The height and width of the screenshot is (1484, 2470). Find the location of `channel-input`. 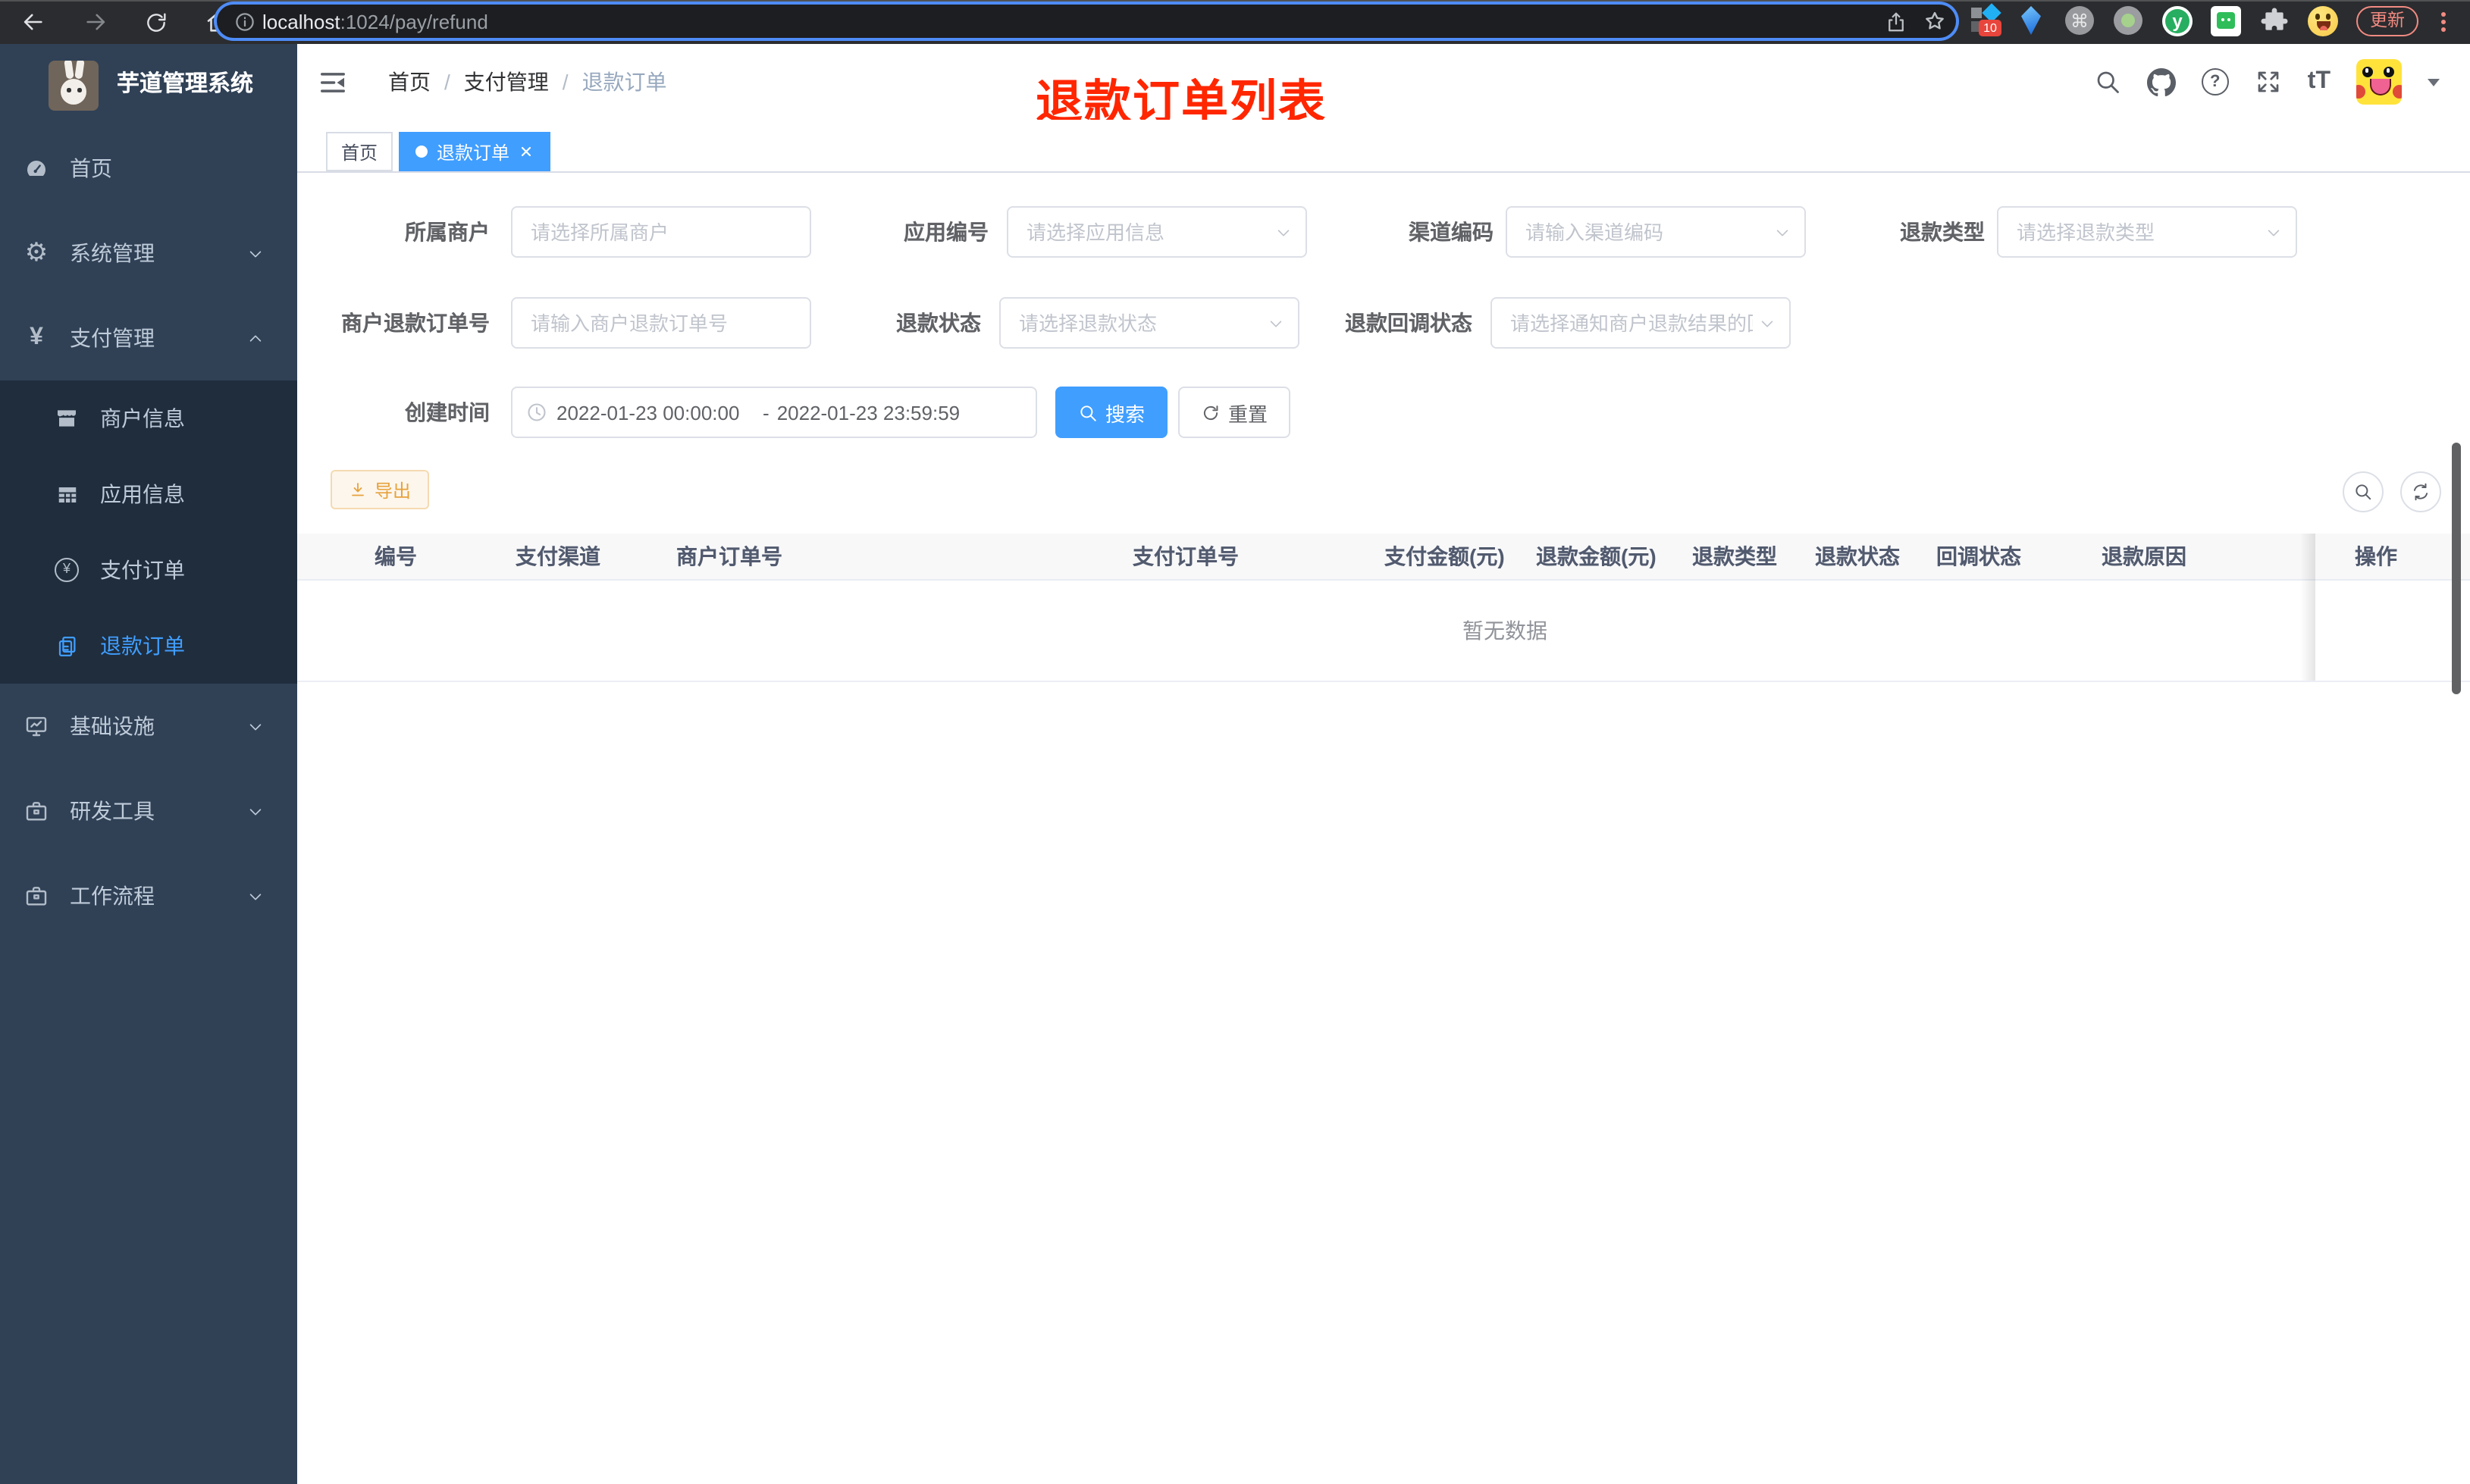

channel-input is located at coordinates (1655, 232).